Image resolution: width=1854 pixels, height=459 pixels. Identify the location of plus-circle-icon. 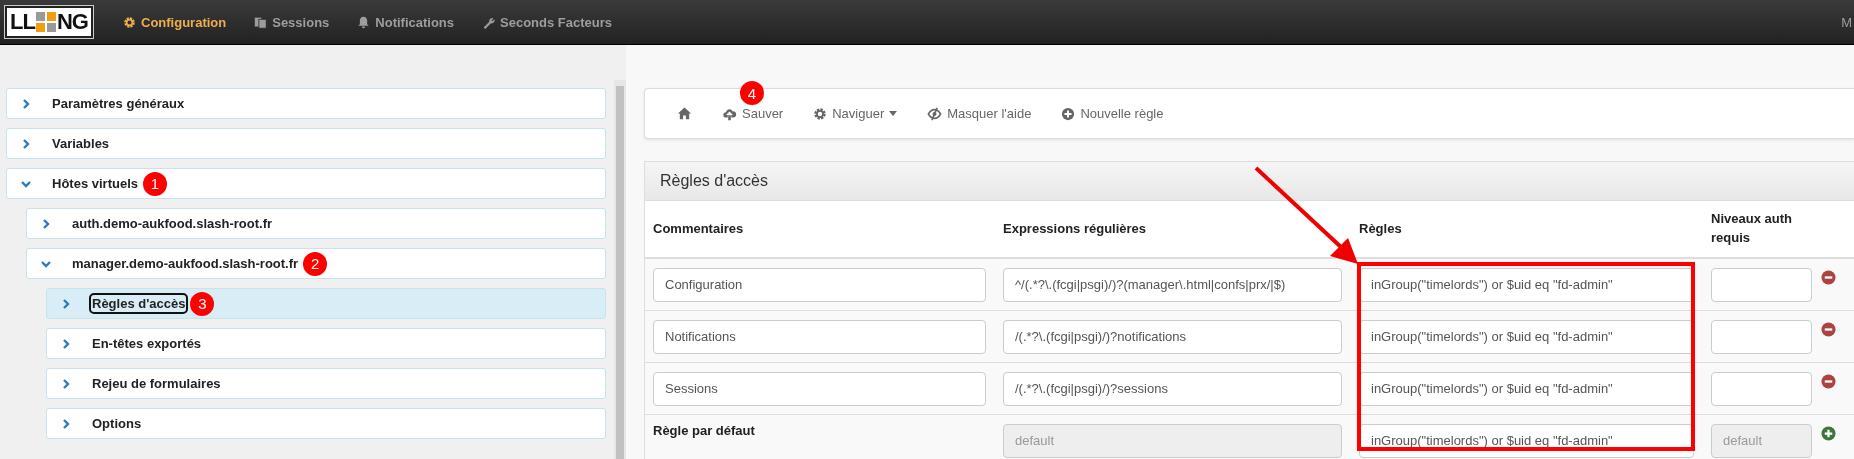
(1068, 113).